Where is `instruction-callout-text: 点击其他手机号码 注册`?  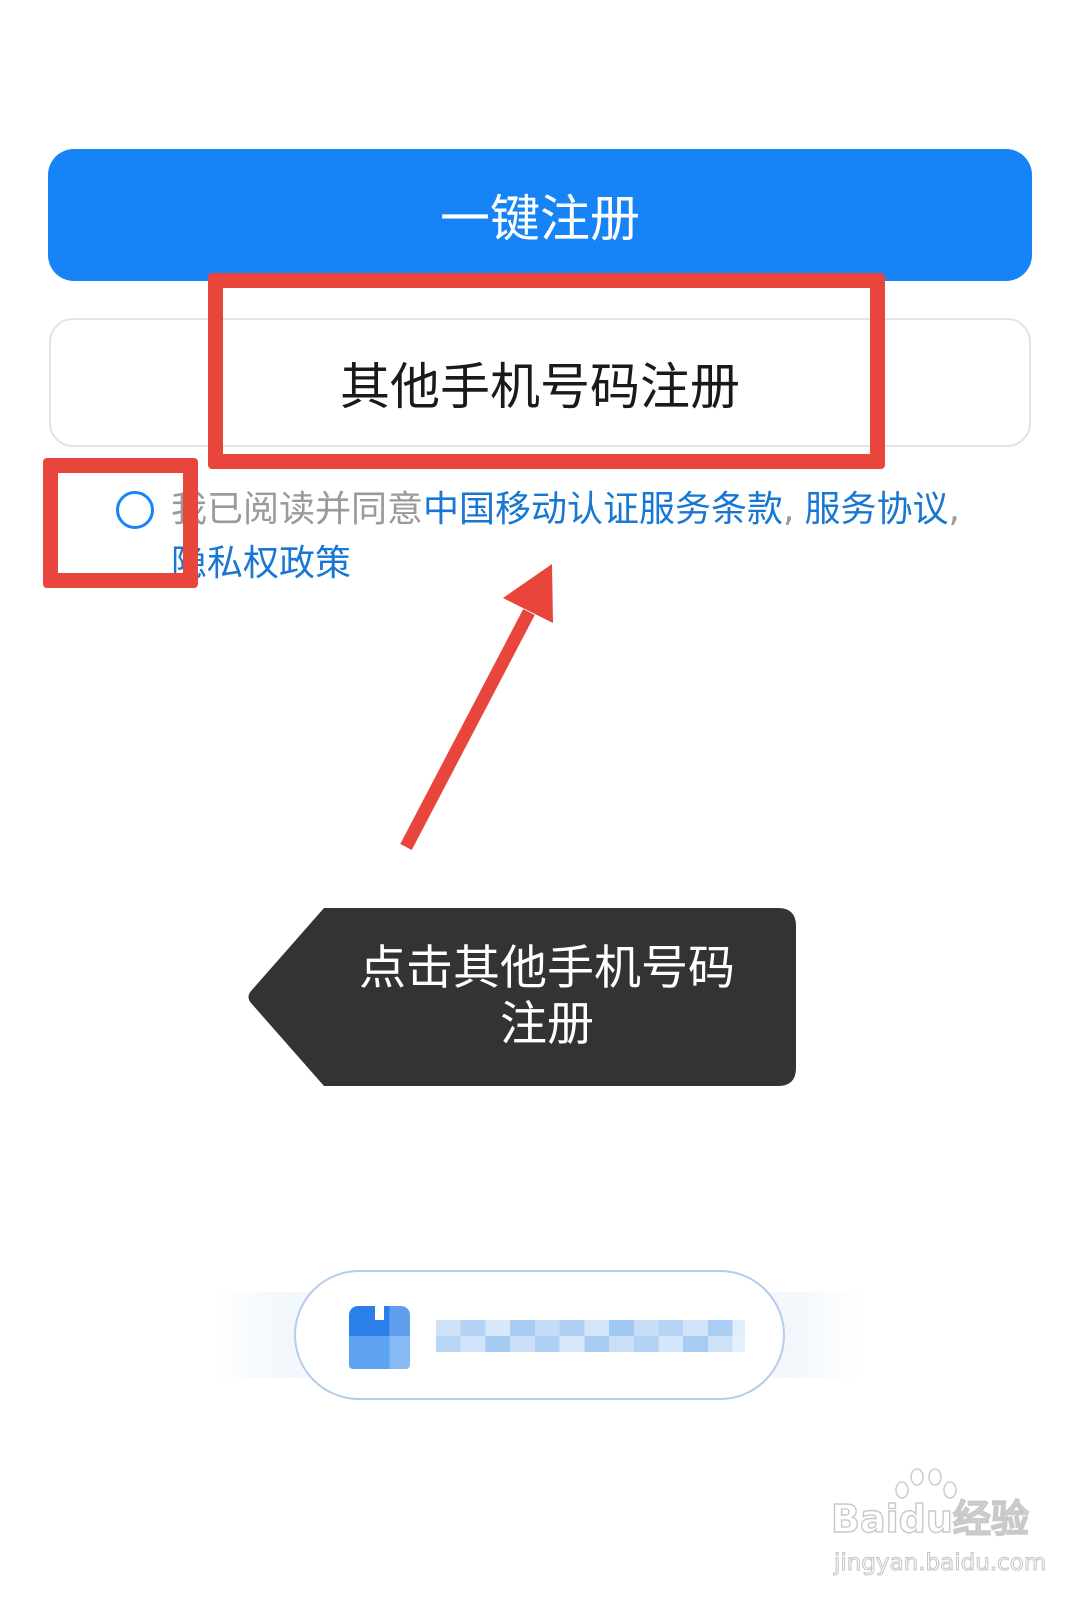 instruction-callout-text: 点击其他手机号码 注册 is located at coordinates (547, 997).